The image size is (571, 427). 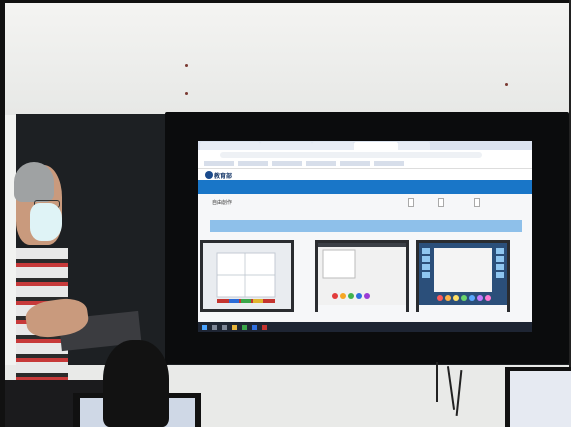 What do you see at coordinates (209, 175) in the screenshot?
I see `ministry-logo-icon` at bounding box center [209, 175].